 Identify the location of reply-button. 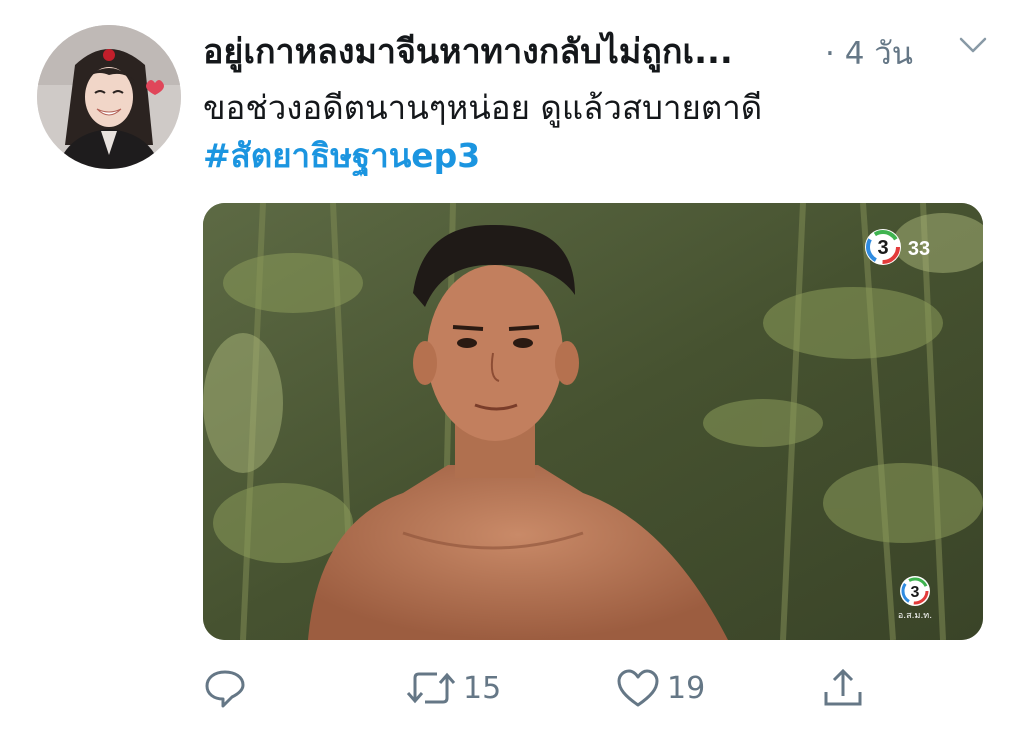
(225, 688).